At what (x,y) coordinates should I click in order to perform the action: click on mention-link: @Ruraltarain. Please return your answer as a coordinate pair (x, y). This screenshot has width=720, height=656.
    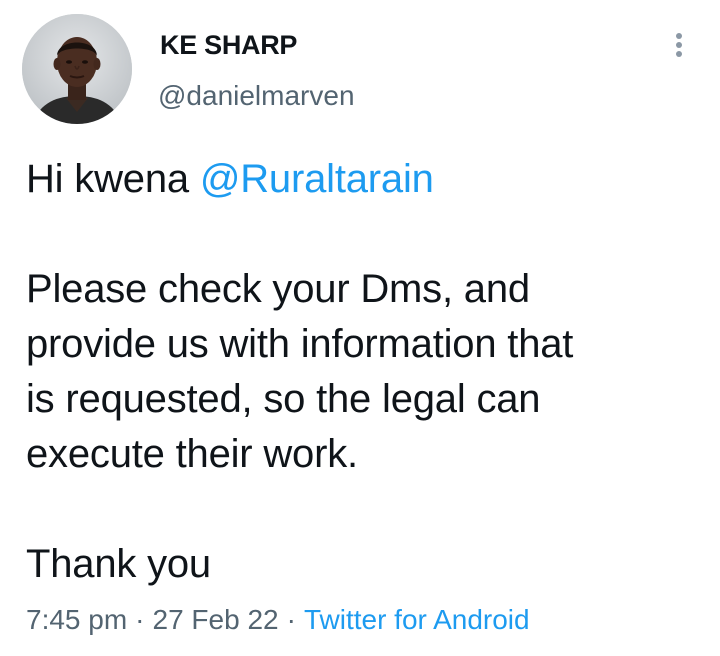
    Looking at the image, I should click on (317, 179).